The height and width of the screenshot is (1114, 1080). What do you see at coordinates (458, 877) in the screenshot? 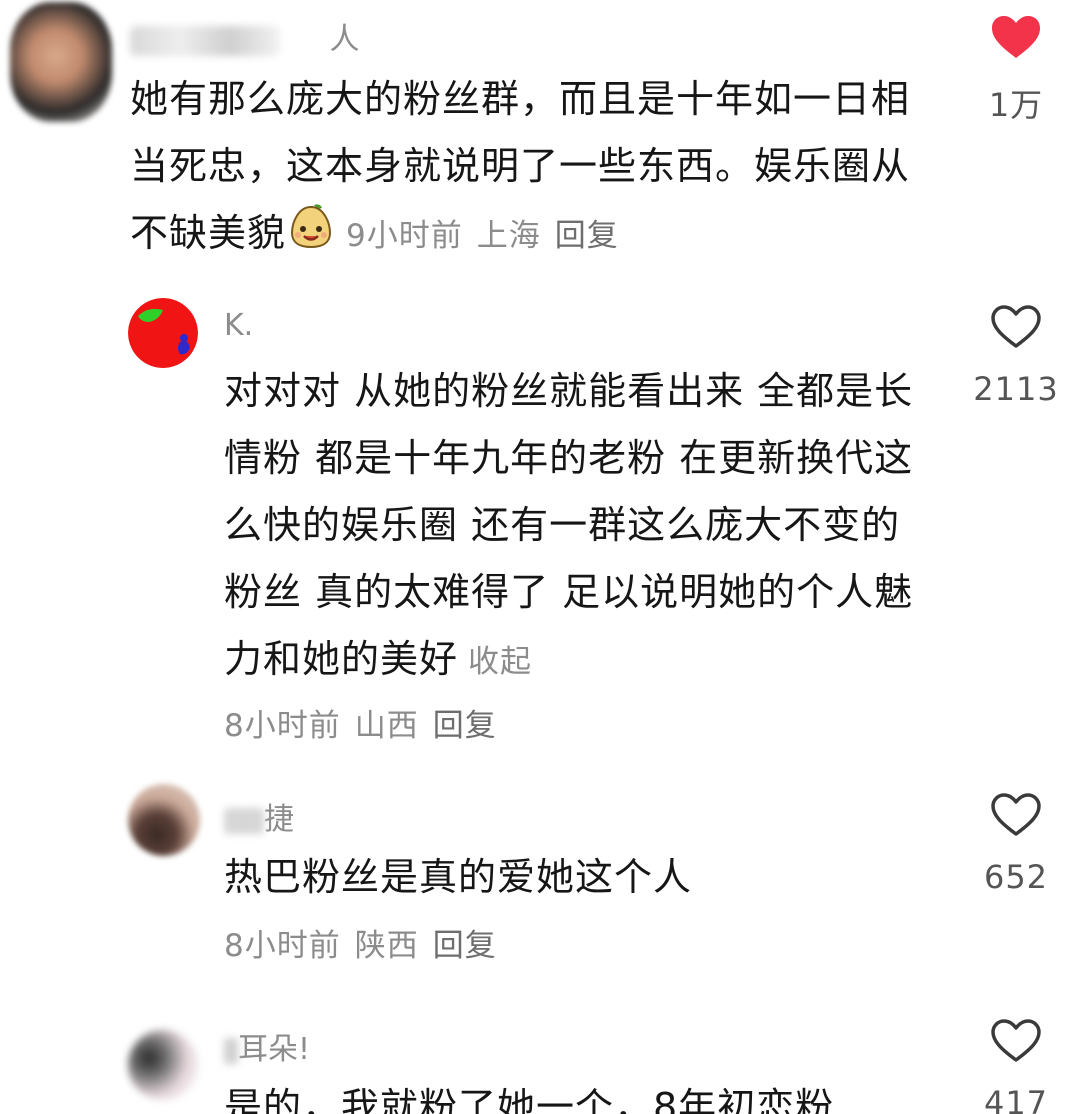
I see `comment-text: 热巴粉丝是真的爱她这个人` at bounding box center [458, 877].